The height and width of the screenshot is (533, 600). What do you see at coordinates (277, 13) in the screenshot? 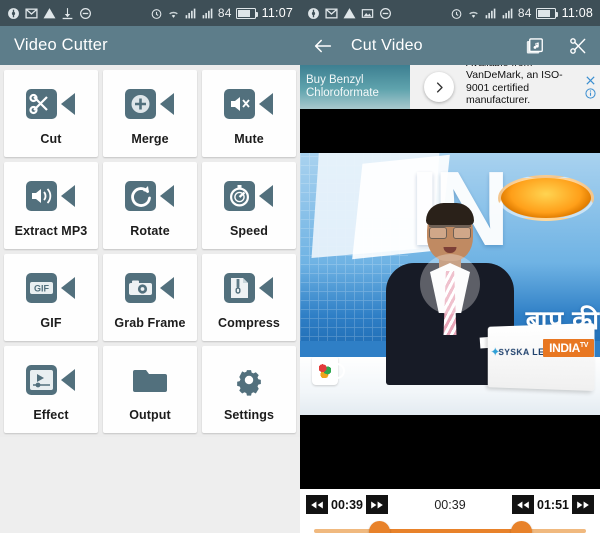
I see `clock: 11:07` at bounding box center [277, 13].